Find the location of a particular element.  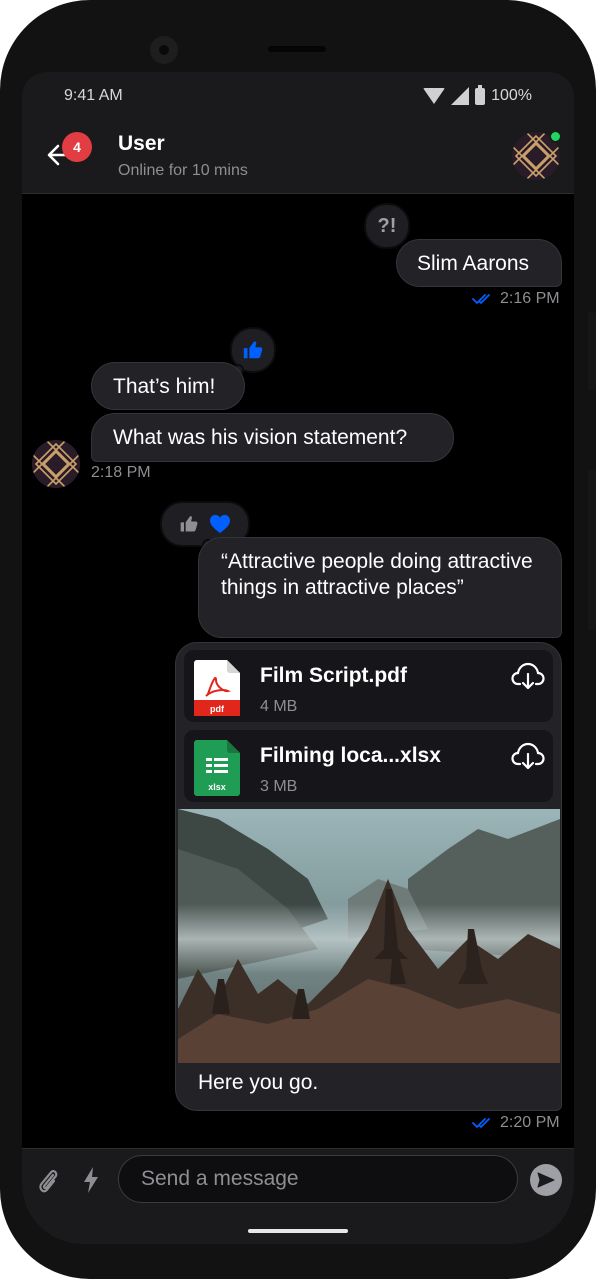

file-attachment: pdf Film Script.pdf 4 MB is located at coordinates (368, 686).